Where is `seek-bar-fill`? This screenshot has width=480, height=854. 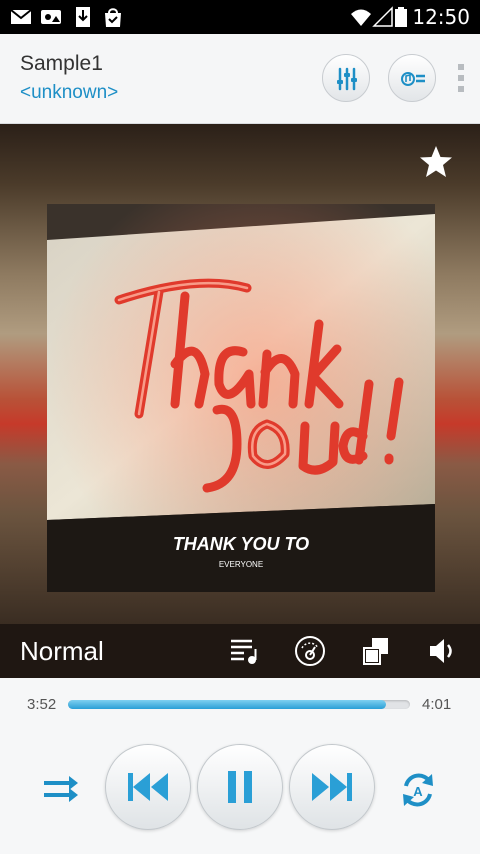 seek-bar-fill is located at coordinates (227, 704).